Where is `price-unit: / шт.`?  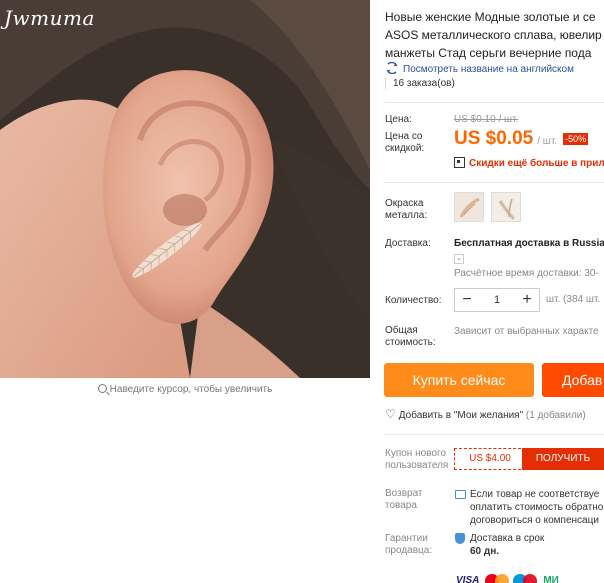
price-unit: / шт. is located at coordinates (547, 141).